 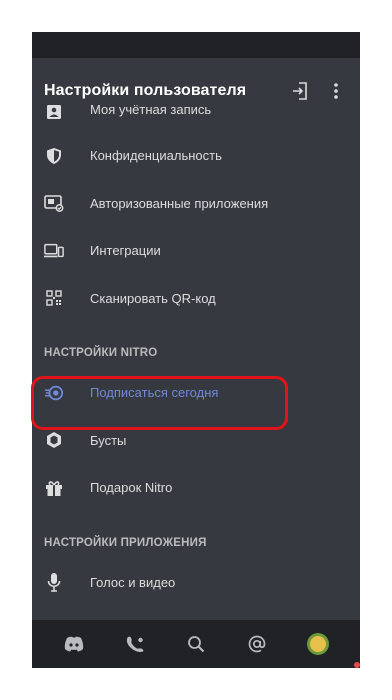 What do you see at coordinates (54, 156) in the screenshot?
I see `shield-icon` at bounding box center [54, 156].